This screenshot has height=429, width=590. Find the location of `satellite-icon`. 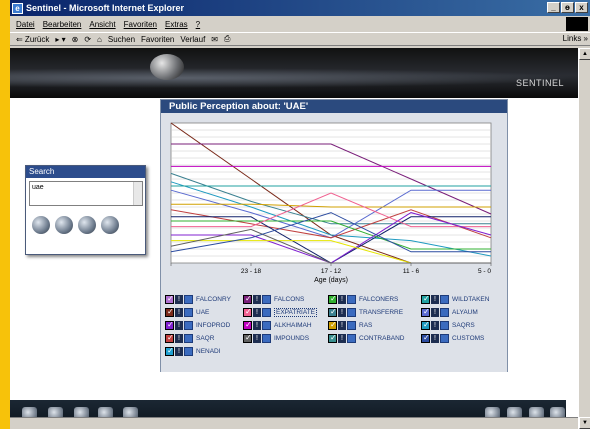

satellite-icon is located at coordinates (110, 225).